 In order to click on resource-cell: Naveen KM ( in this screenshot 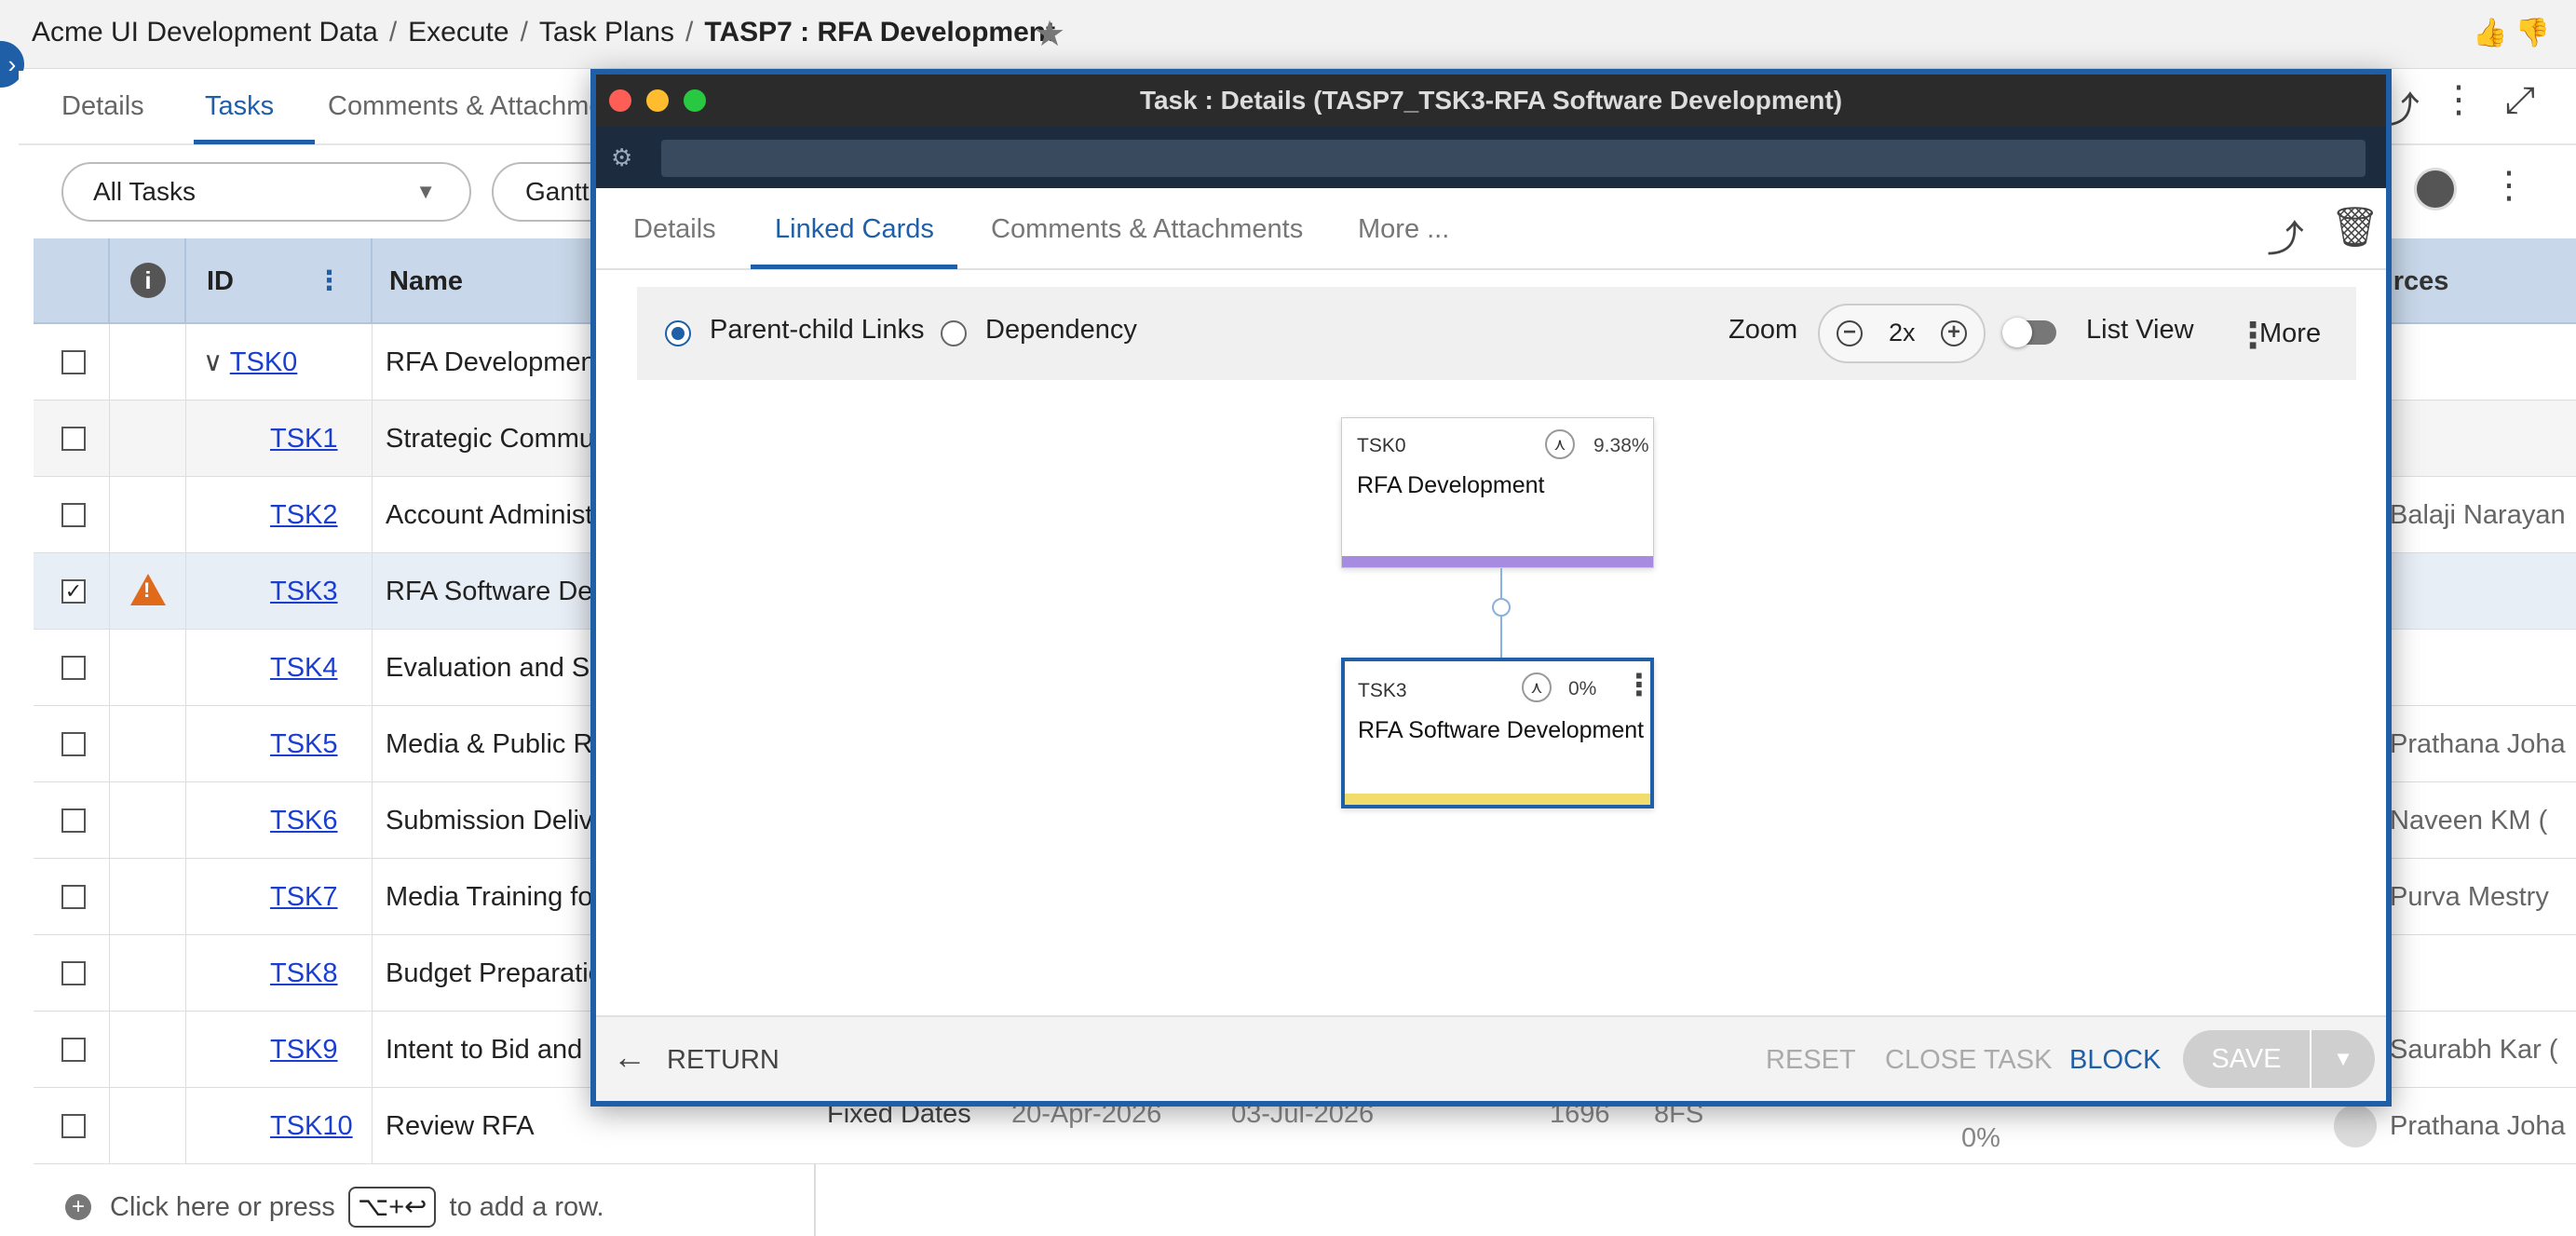, I will do `click(2483, 820)`.